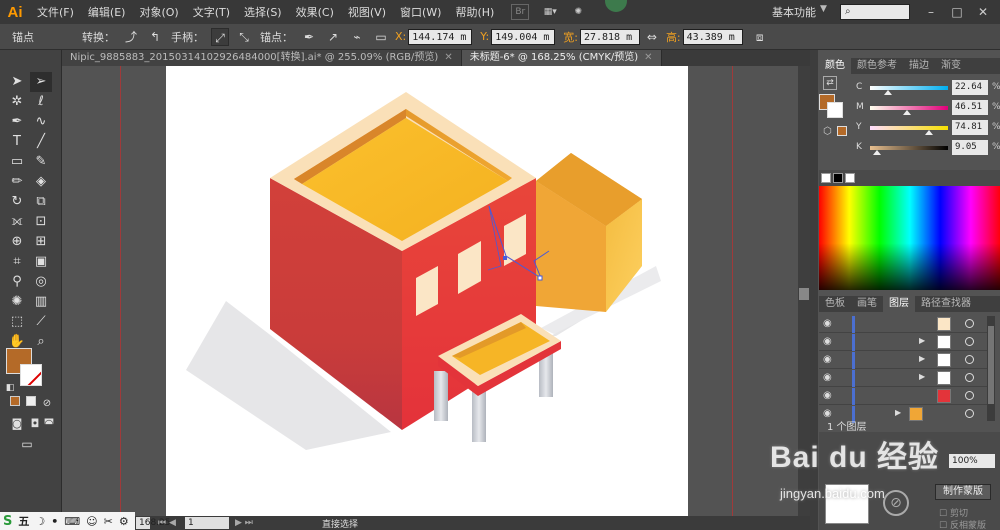  Describe the element at coordinates (168, 523) in the screenshot. I see `page-nav-icon: ⏮ ◀` at that location.